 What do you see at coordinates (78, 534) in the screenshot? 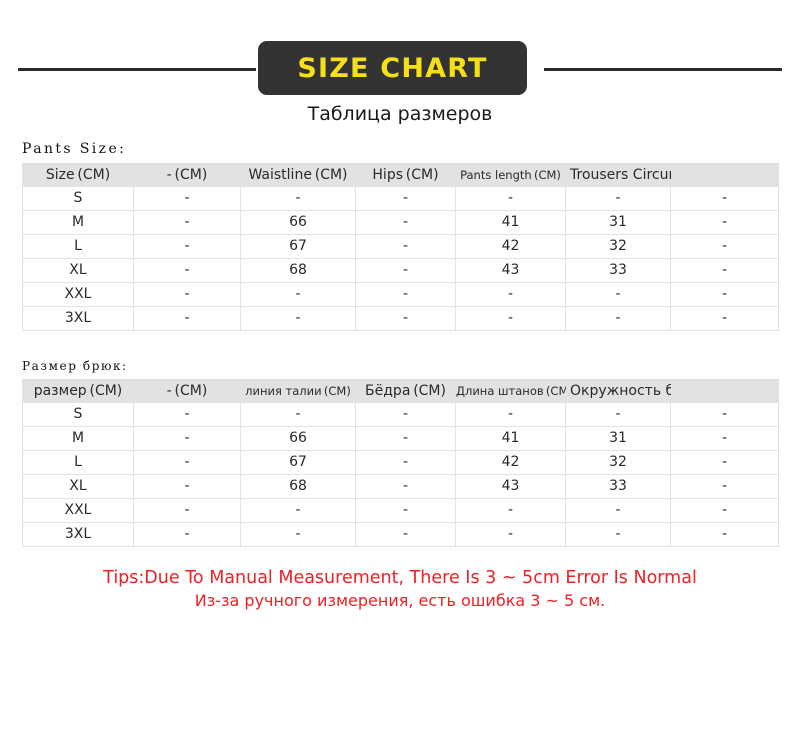
I see `cell-size: 3XL` at bounding box center [78, 534].